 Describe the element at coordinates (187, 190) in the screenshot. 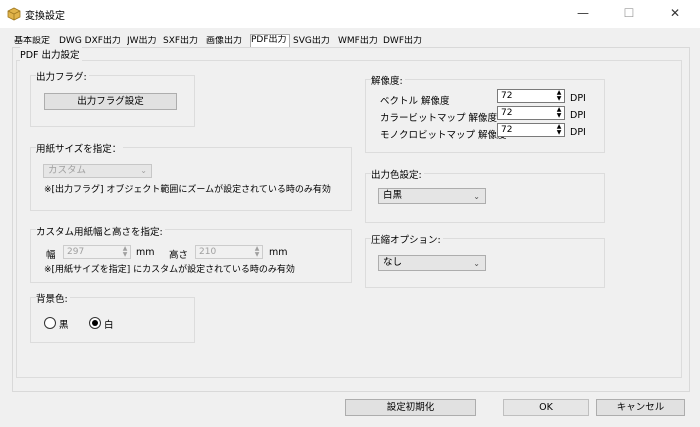

I see `paper-size-note: ※[出力フラグ] オブジェクト範囲にズームが設定されている時のみ有効` at that location.